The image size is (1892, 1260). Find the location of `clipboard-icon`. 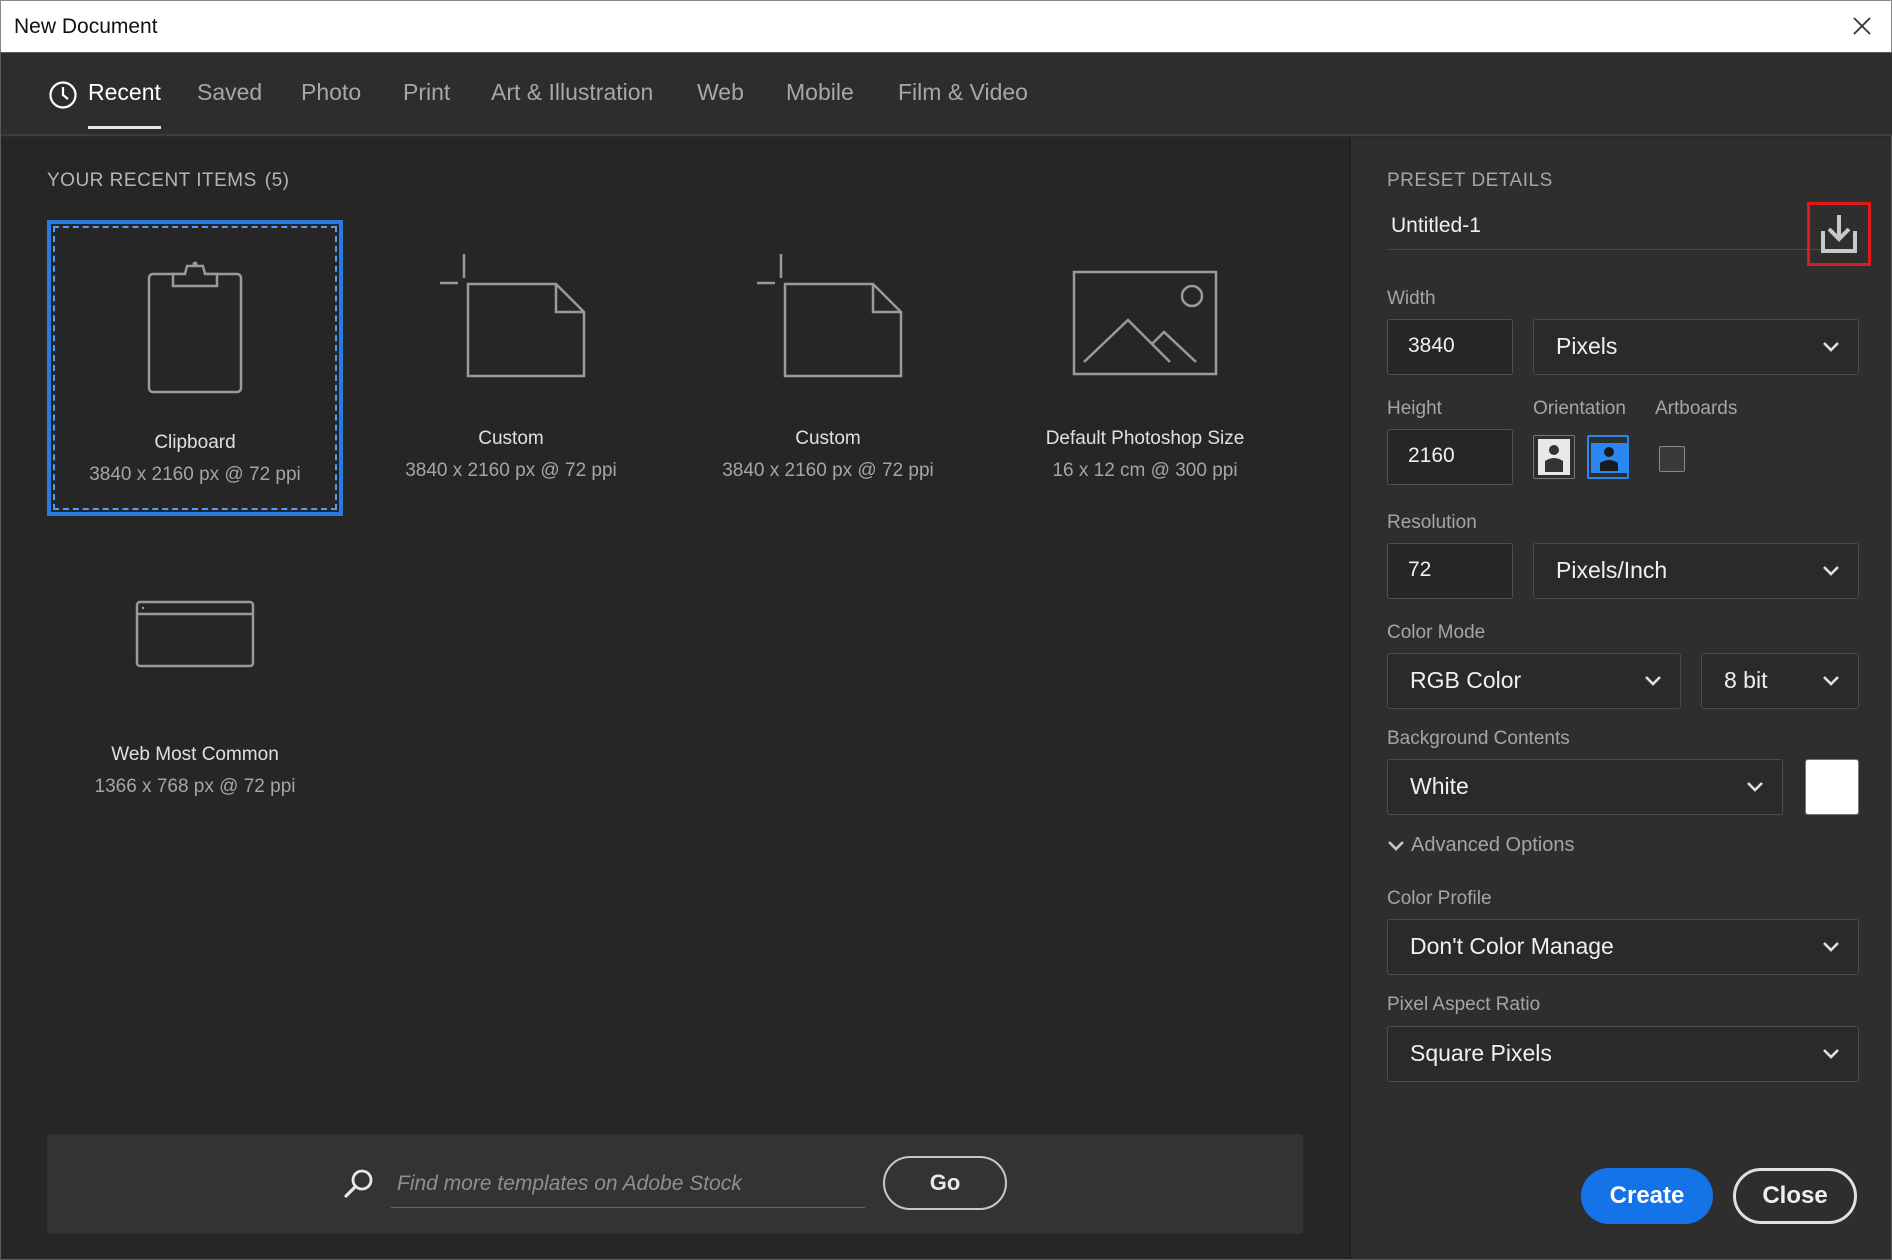

clipboard-icon is located at coordinates (195, 327).